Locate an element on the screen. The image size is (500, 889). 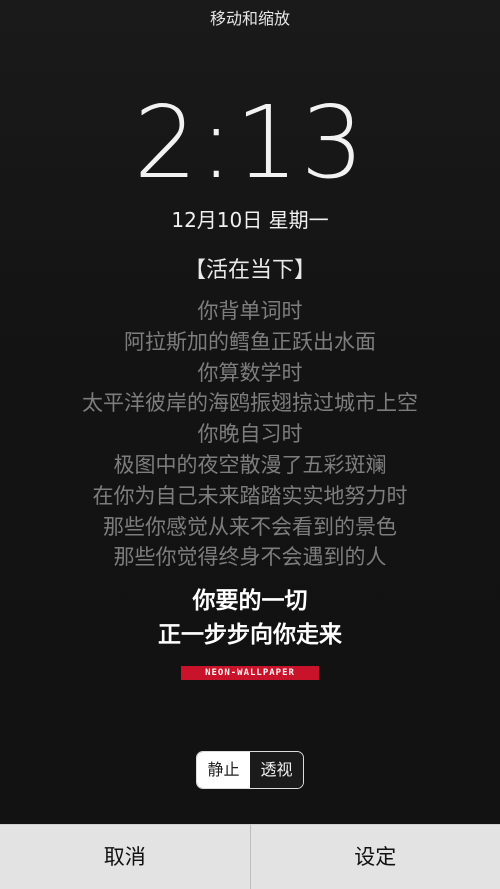
poem-line: 你算数学时 is located at coordinates (250, 372).